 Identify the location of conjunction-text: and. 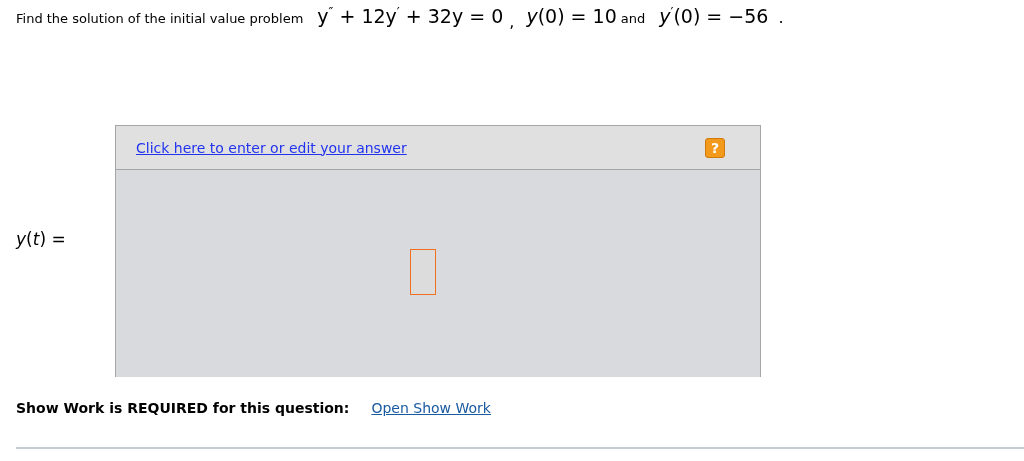
(633, 19).